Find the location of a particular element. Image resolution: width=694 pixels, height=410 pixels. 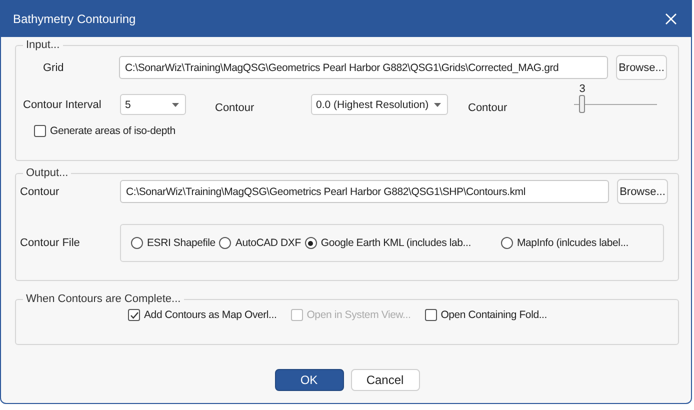

radio-label: AutoCAD DXF is located at coordinates (268, 243).